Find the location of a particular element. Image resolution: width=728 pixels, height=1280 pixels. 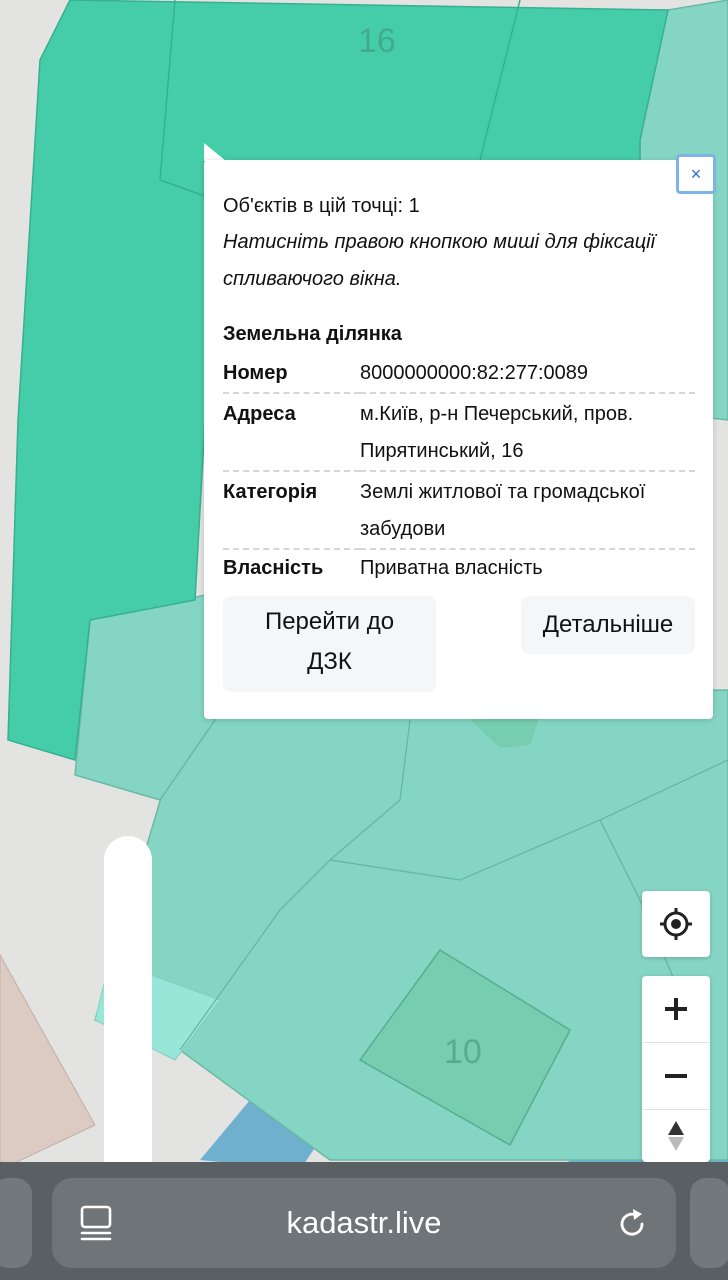

address-bar: kadastr.live is located at coordinates (364, 1223).